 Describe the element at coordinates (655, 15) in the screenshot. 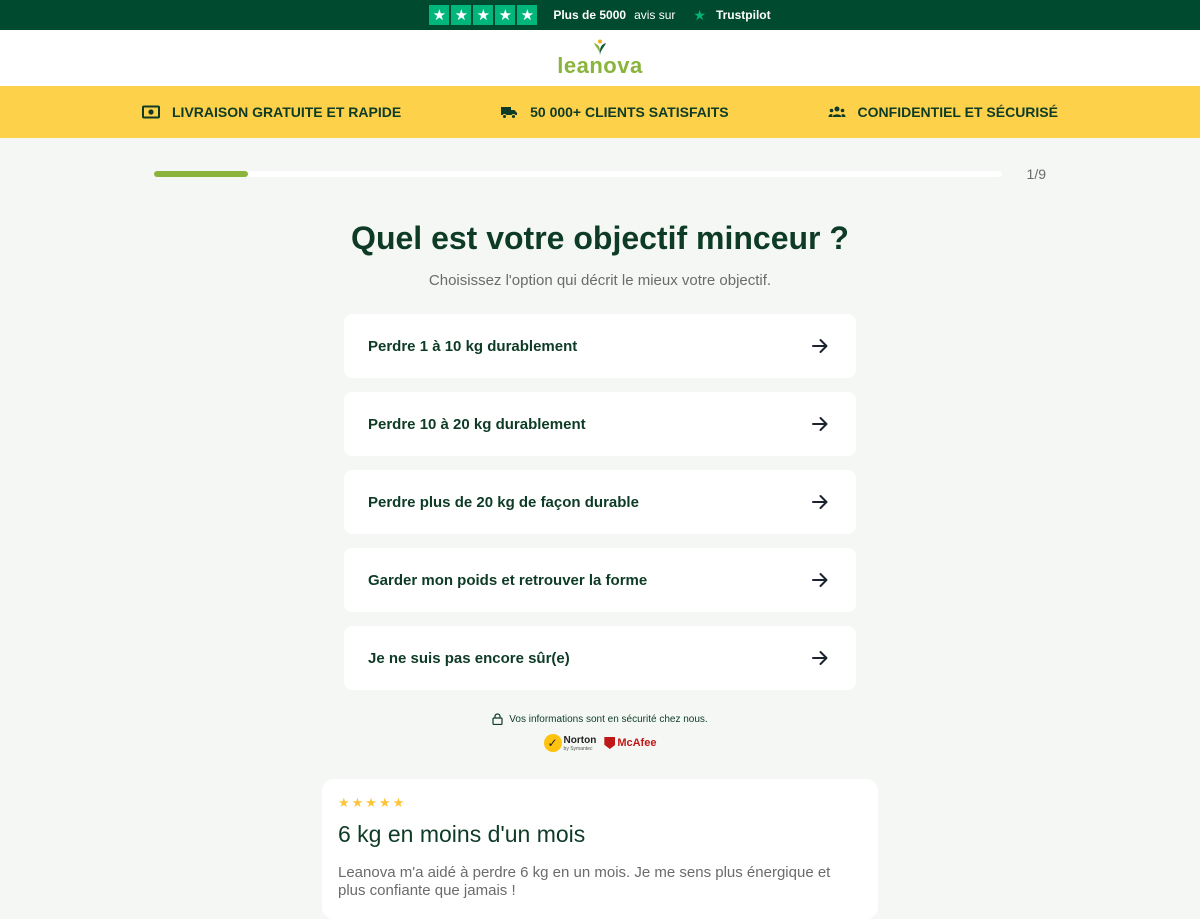

I see `reviews-text: avis sur` at that location.